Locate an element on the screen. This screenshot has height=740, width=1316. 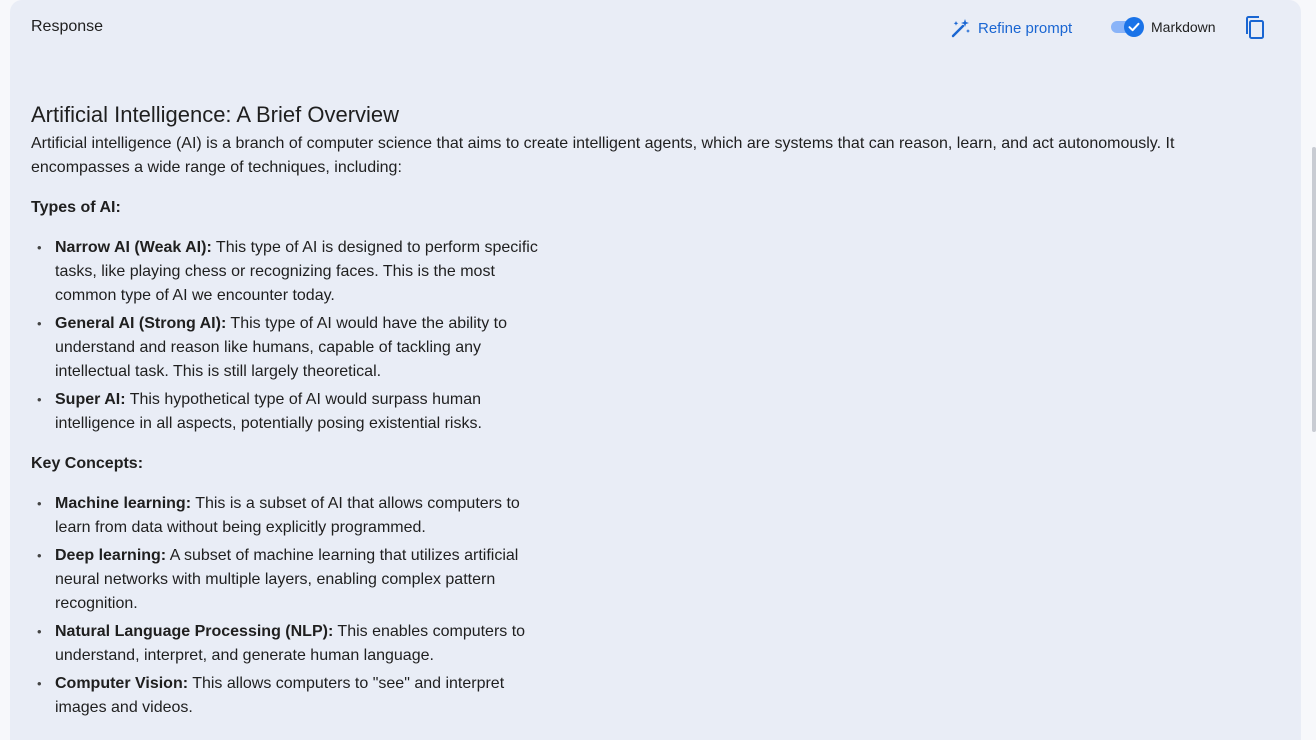
markdown-toggle: Markdown is located at coordinates (1162, 27).